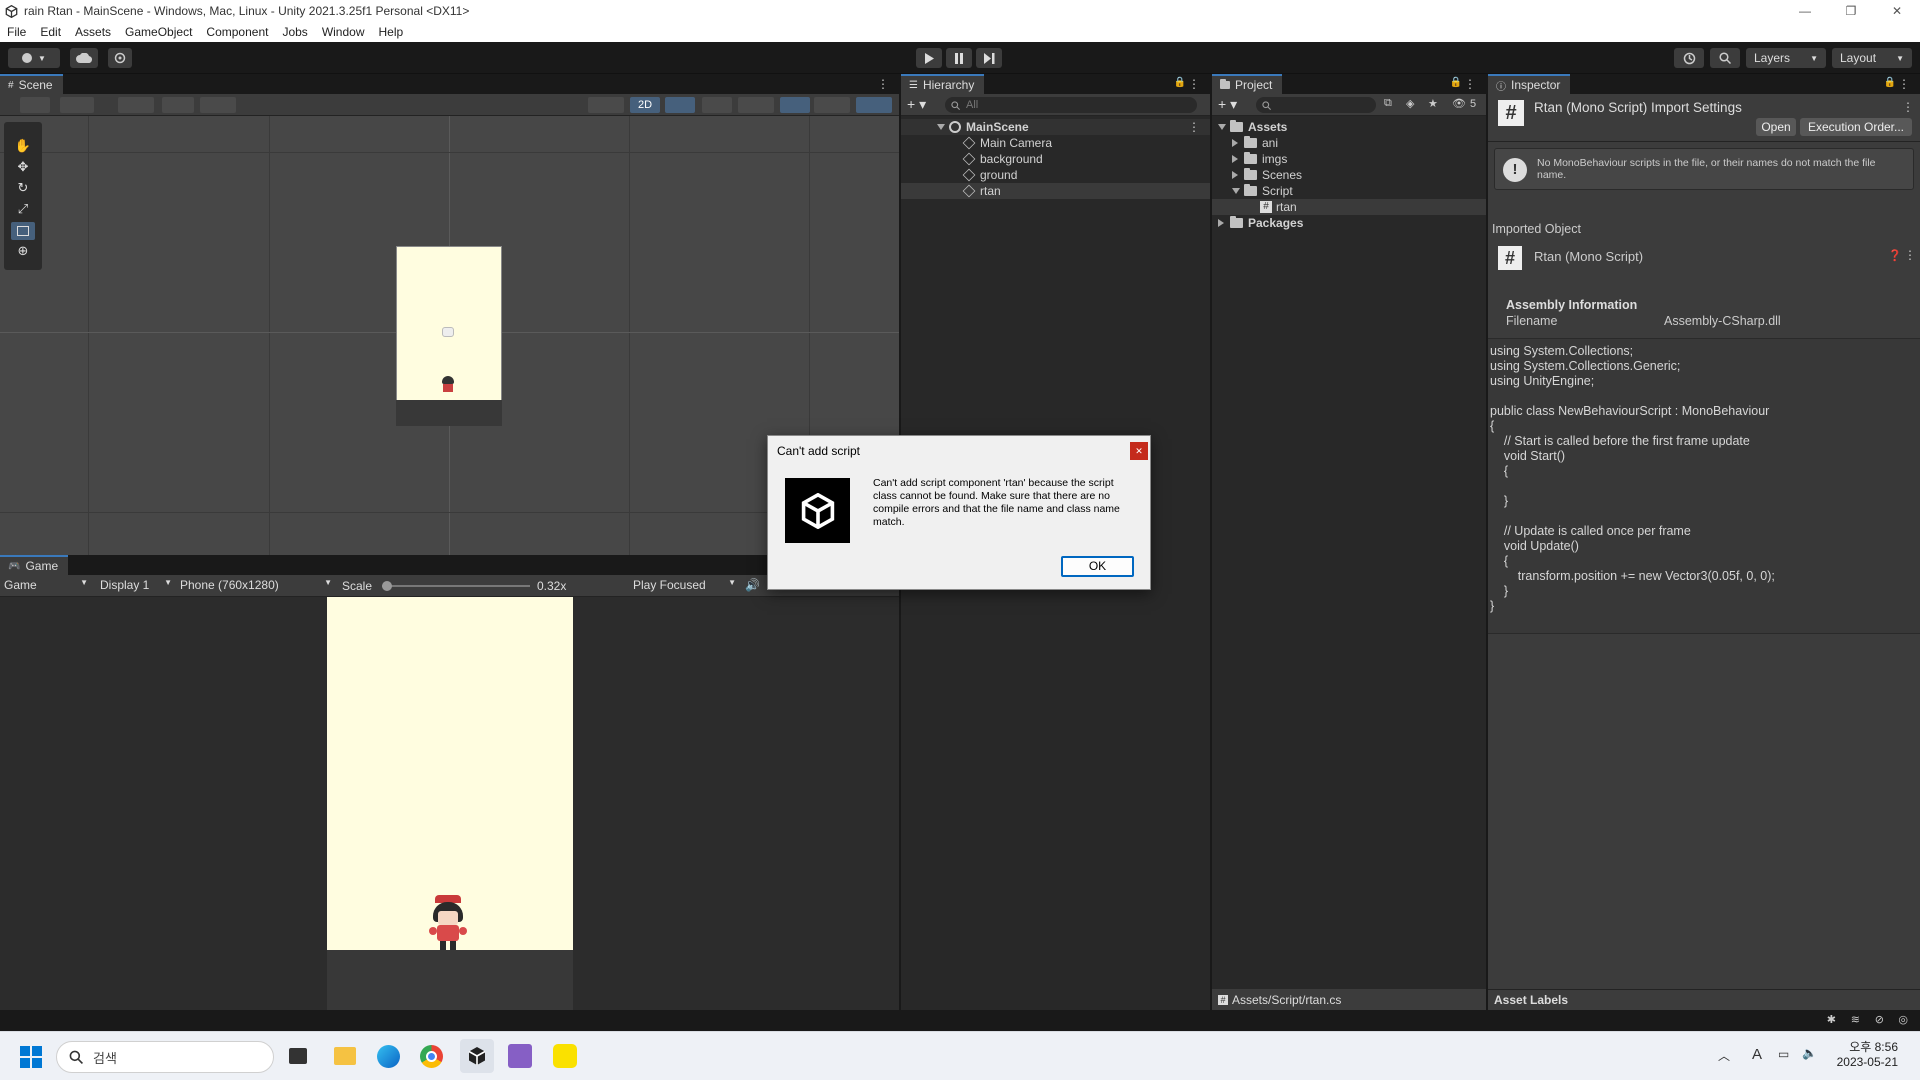 This screenshot has height=1080, width=1920. What do you see at coordinates (237, 32) in the screenshot?
I see `menu-component: Component` at bounding box center [237, 32].